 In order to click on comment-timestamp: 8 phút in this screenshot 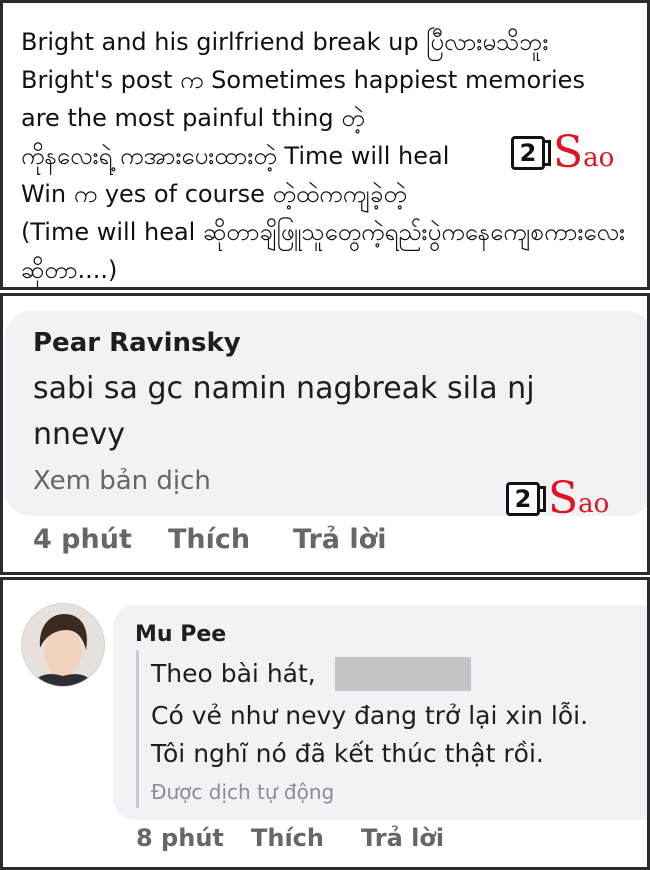, I will do `click(180, 838)`.